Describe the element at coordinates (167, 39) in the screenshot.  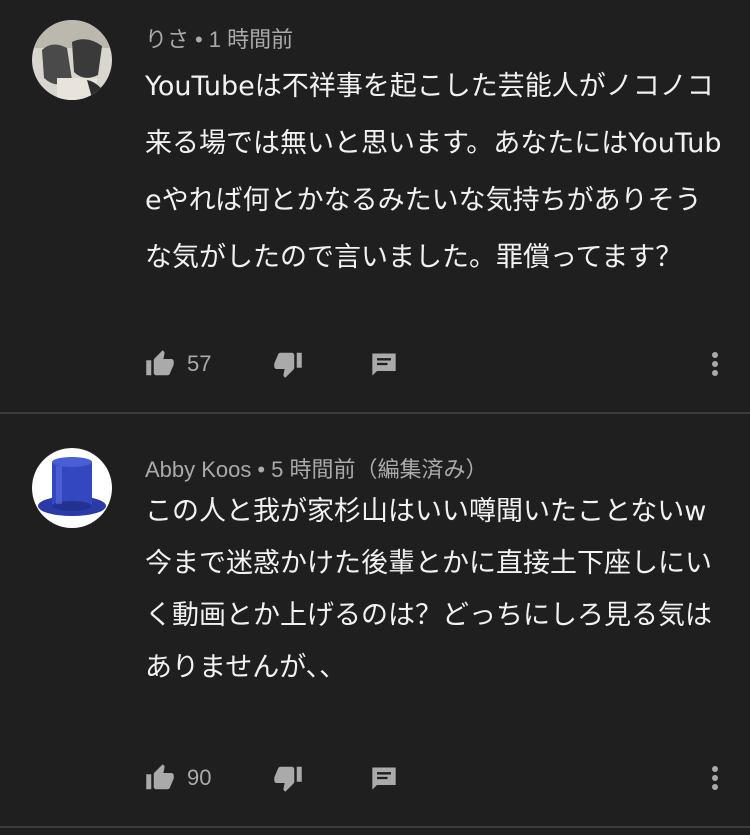
I see `author-name: りさ` at that location.